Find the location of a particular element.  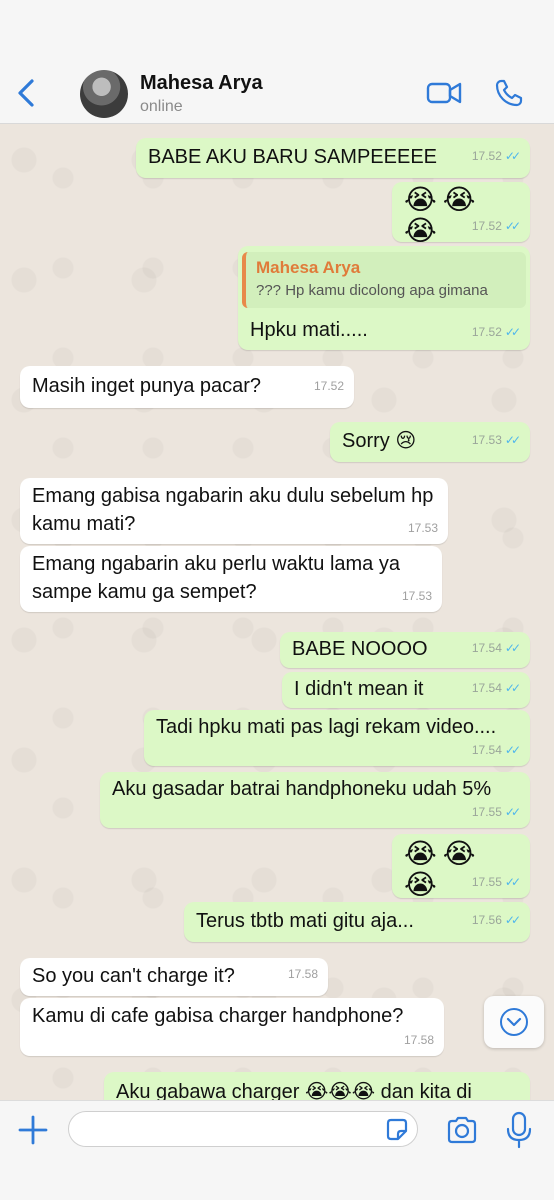

contact-status: online is located at coordinates (161, 106).